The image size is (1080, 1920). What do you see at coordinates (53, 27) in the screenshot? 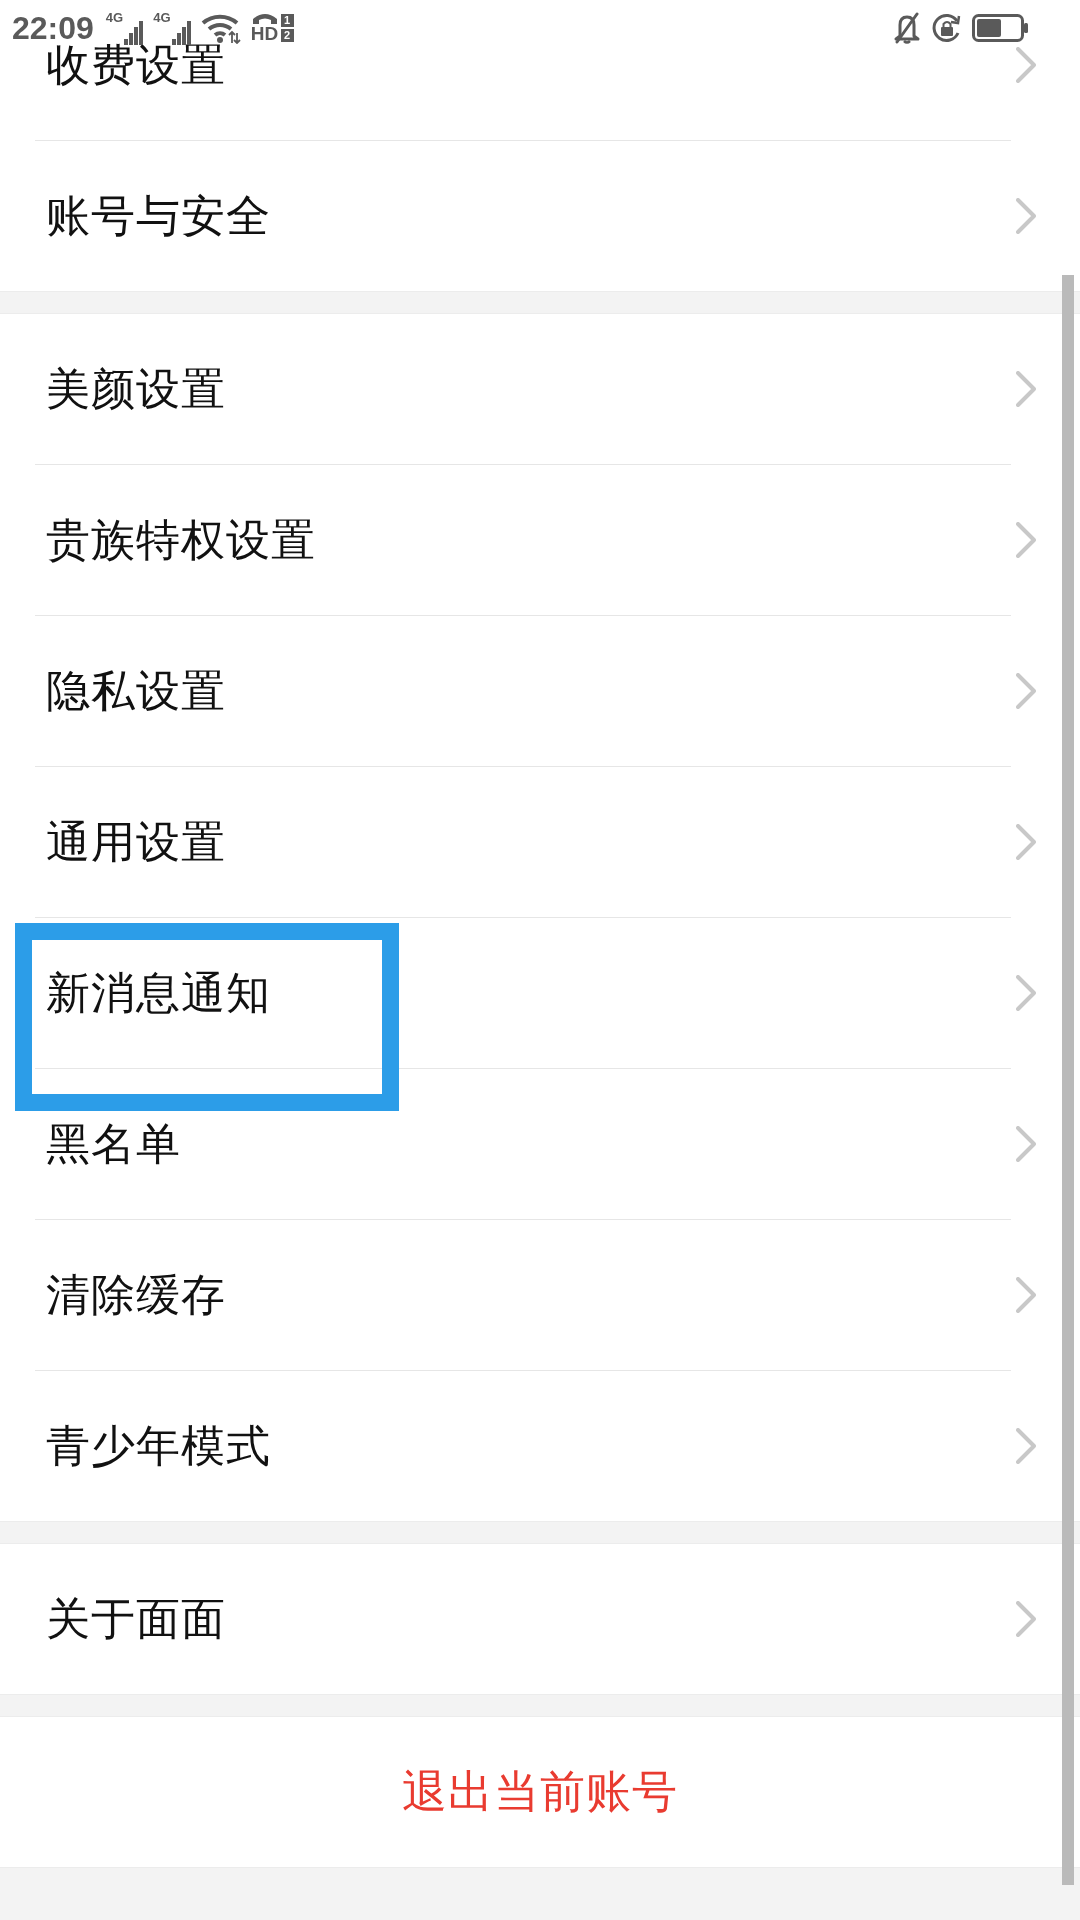
I see `status-time: 22:09` at bounding box center [53, 27].